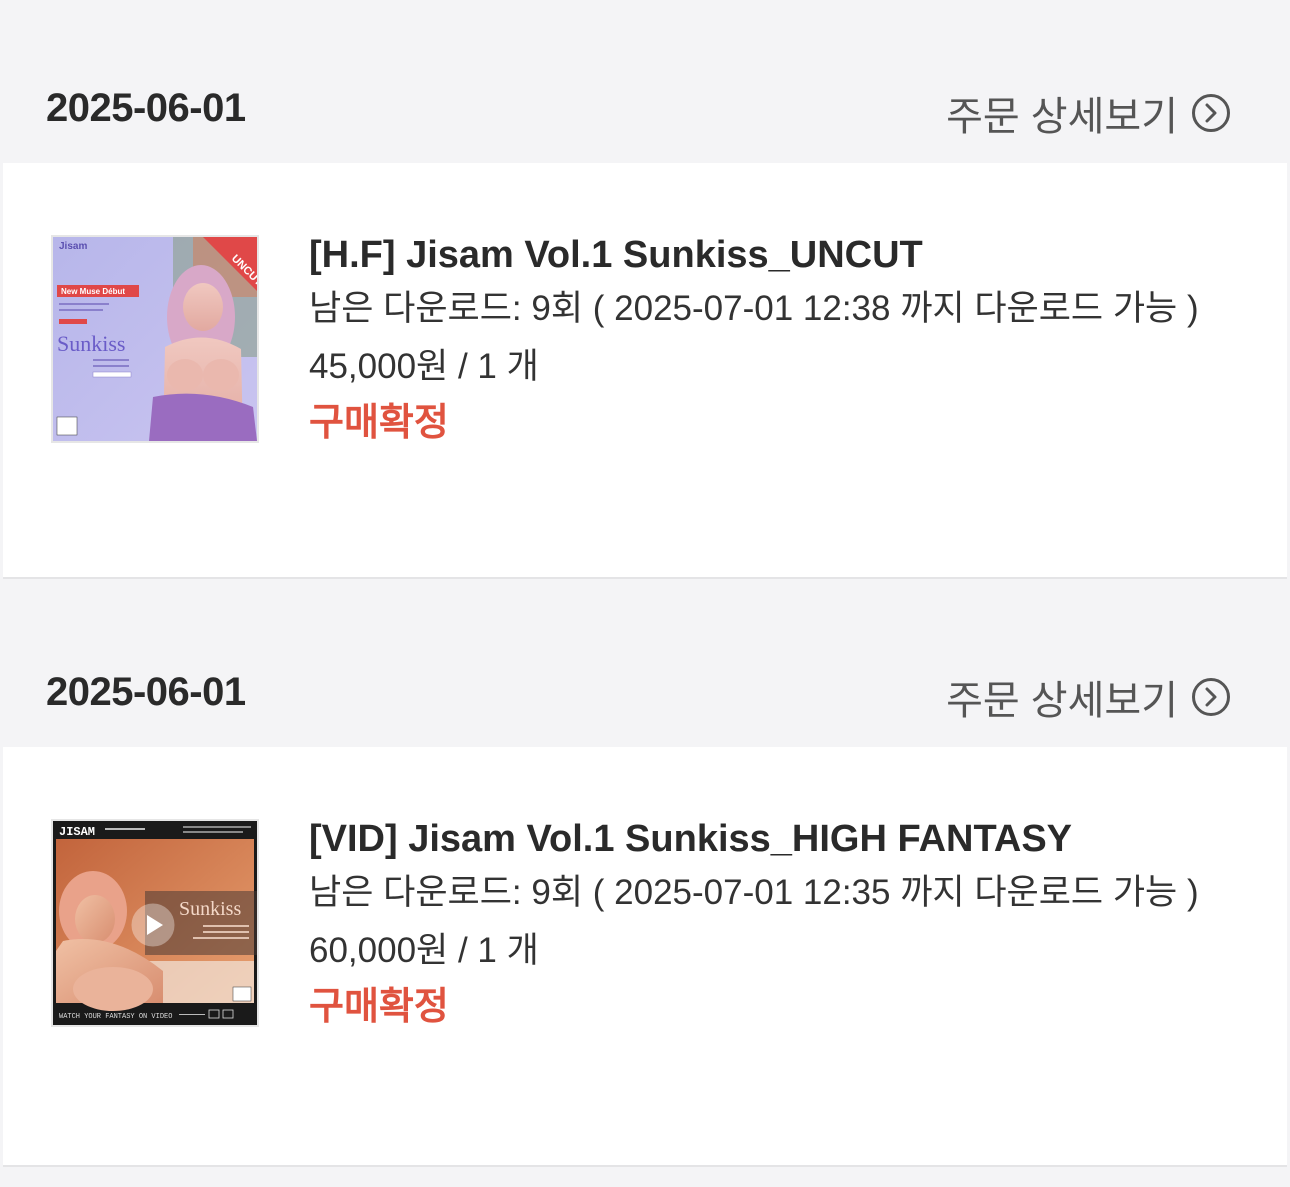 Image resolution: width=1290 pixels, height=1187 pixels. Describe the element at coordinates (93, 291) in the screenshot. I see `thumb-tagline: New Muse Début` at that location.